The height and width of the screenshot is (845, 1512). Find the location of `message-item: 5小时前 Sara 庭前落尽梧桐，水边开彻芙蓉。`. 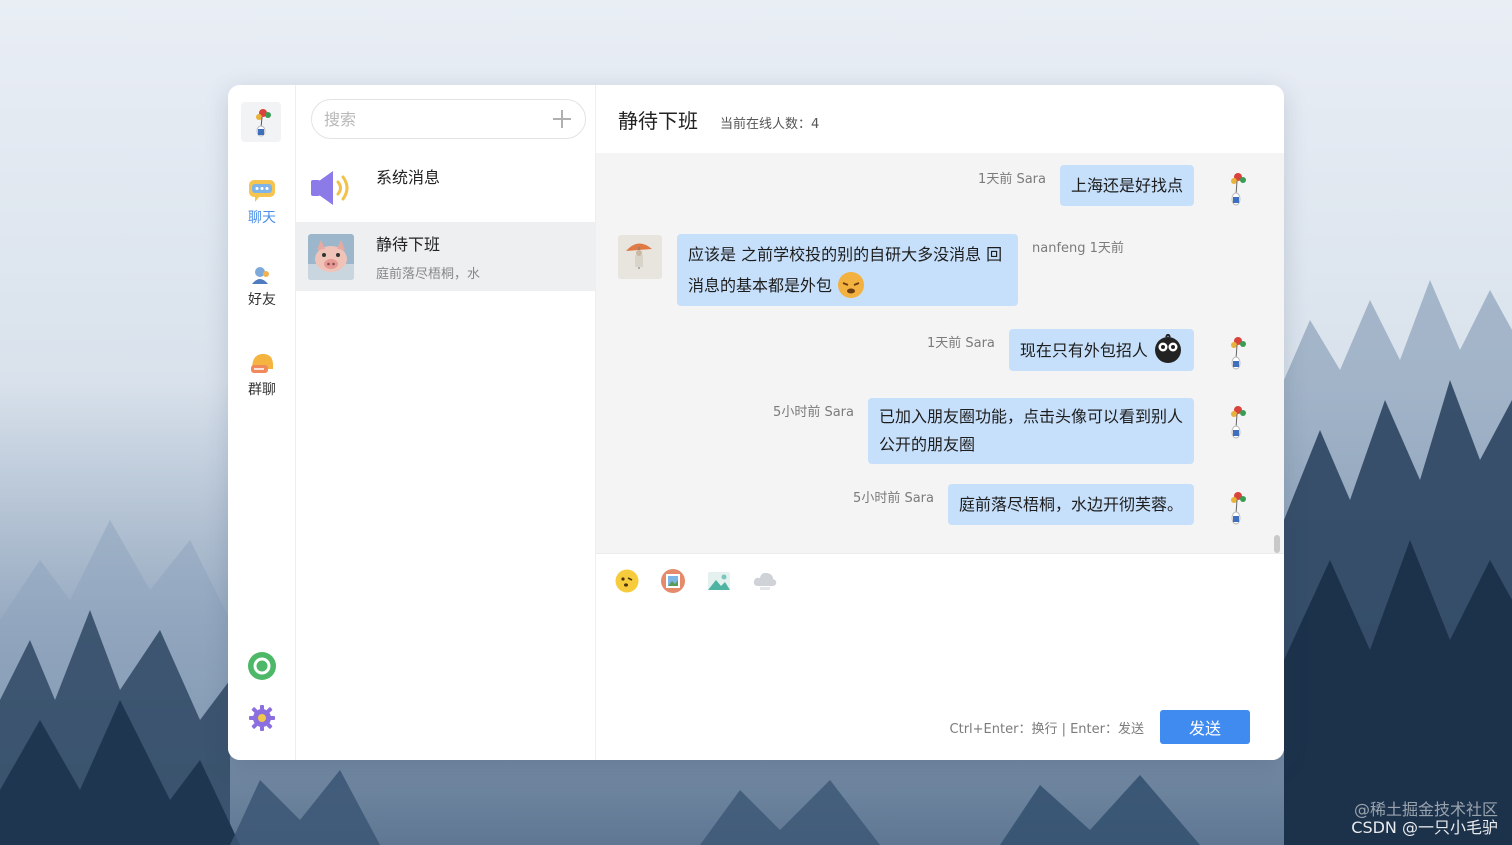

message-item: 5小时前 Sara 庭前落尽梧桐，水边开彻芙蓉。 is located at coordinates (1023, 504).